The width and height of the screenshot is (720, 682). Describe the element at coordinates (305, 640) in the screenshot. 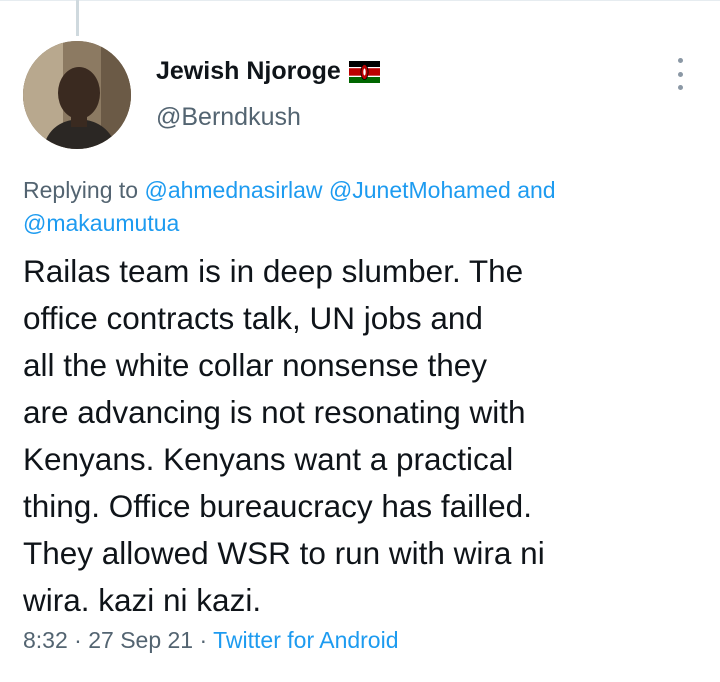

I see `tweet-source-link: Twitter for Android` at that location.